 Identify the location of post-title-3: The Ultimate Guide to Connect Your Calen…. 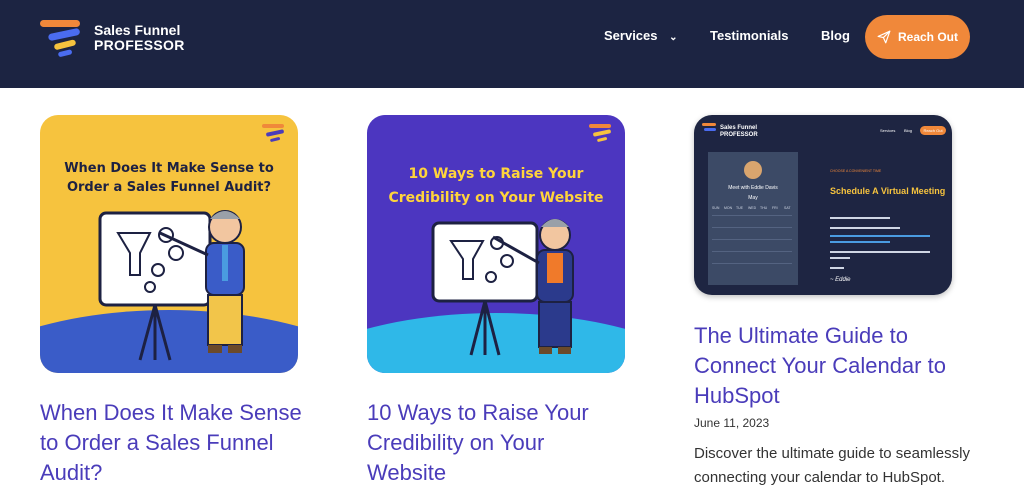
(839, 366).